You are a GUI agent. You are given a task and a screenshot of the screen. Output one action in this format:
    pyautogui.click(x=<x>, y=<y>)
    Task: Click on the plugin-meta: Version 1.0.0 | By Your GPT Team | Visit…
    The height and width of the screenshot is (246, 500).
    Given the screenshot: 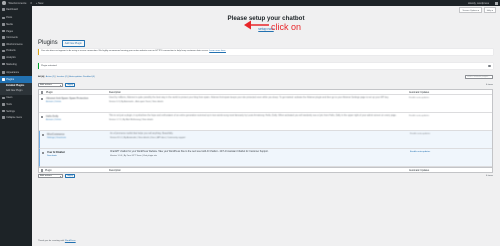 What is the action you would take?
    pyautogui.click(x=133, y=156)
    